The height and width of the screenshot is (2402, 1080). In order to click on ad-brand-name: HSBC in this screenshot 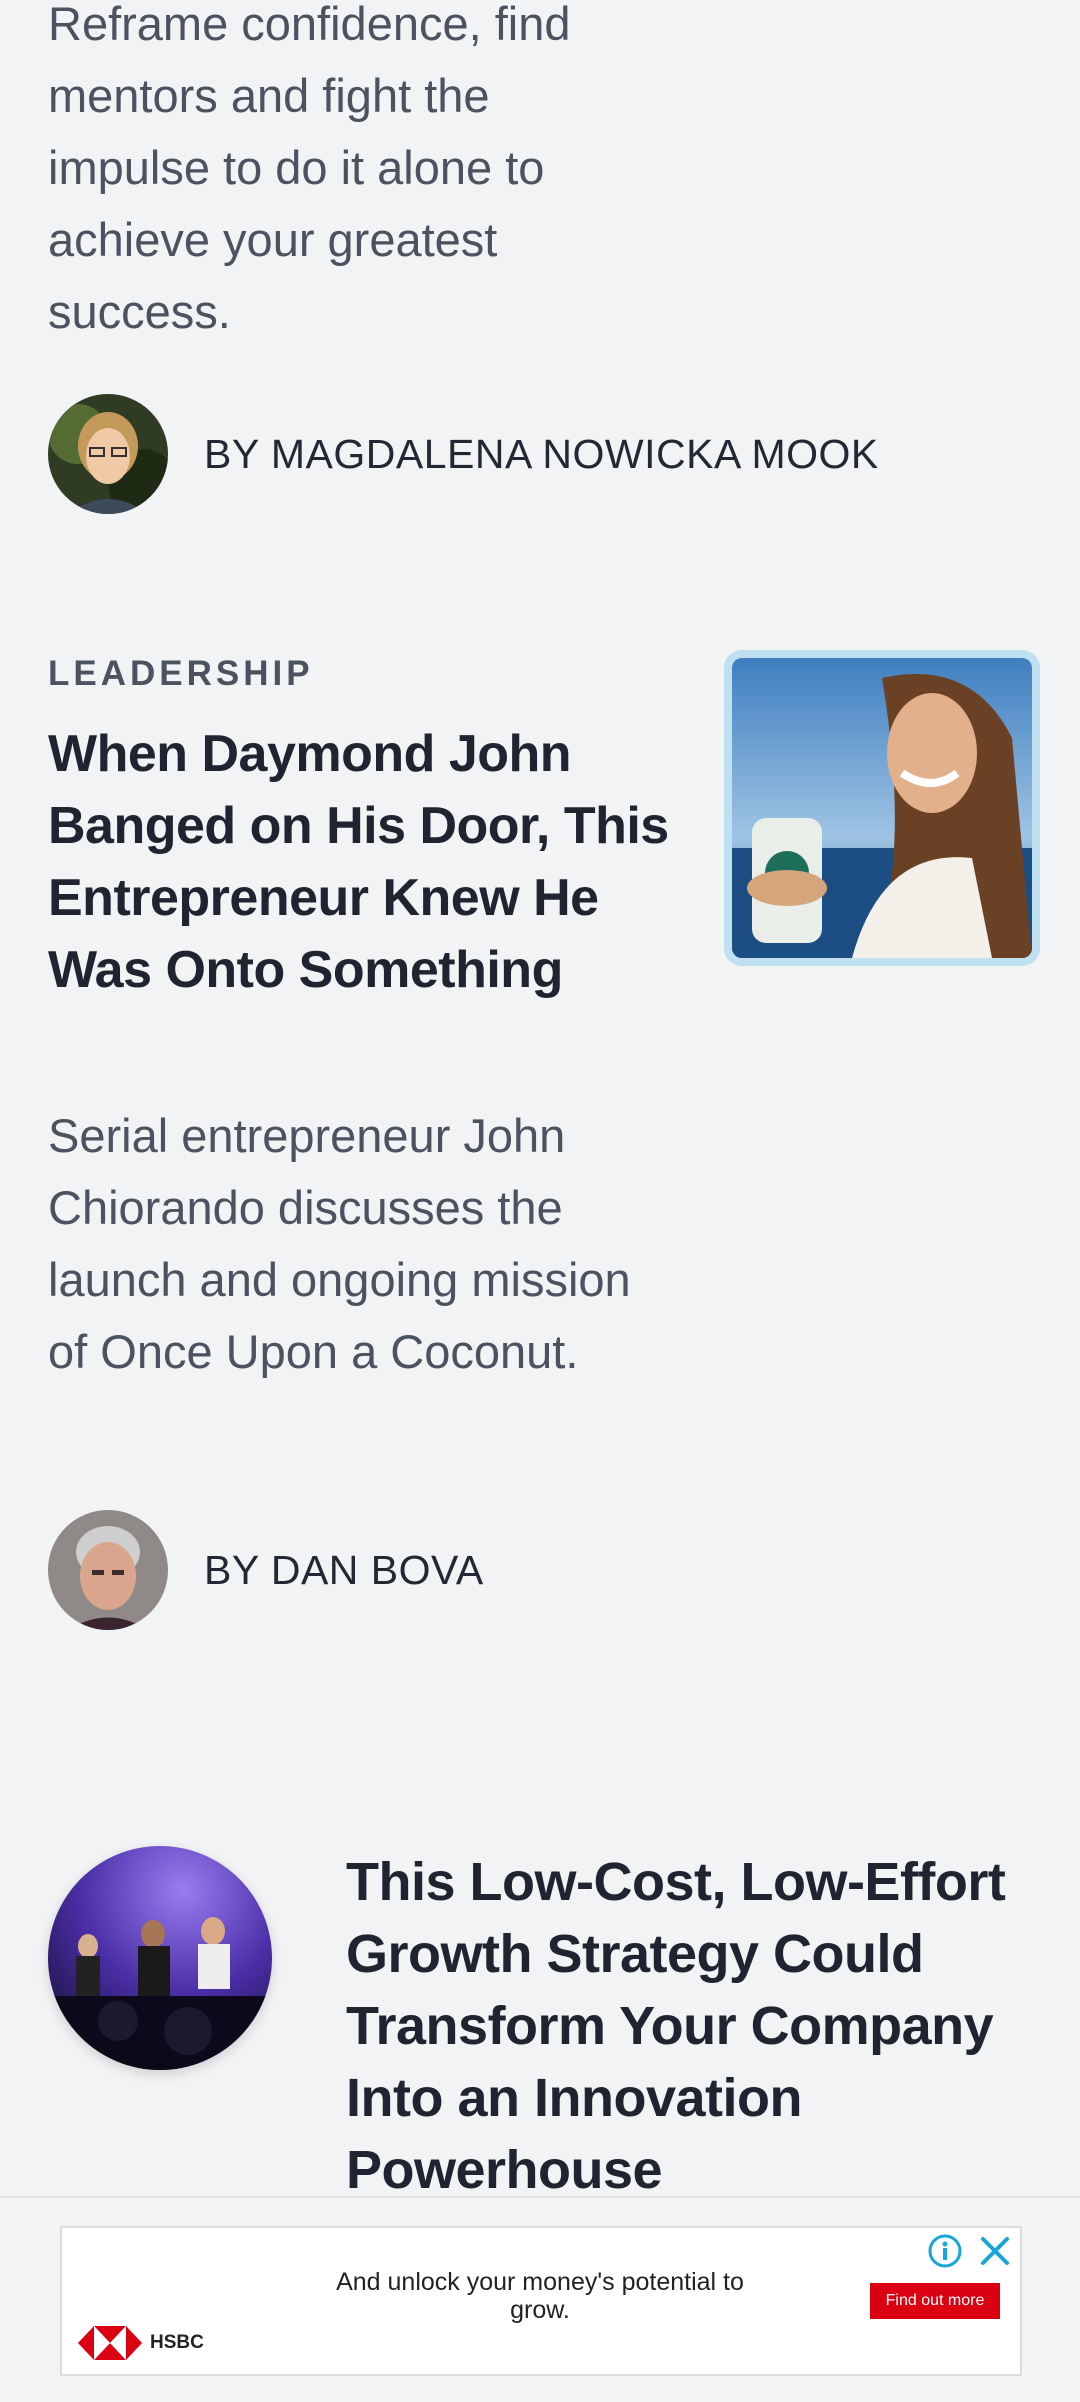, I will do `click(177, 2342)`.